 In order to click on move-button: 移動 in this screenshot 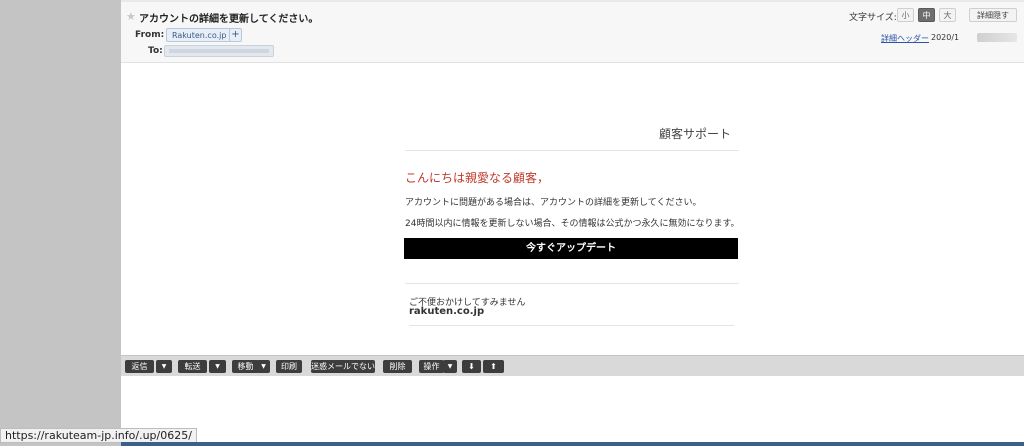, I will do `click(245, 366)`.